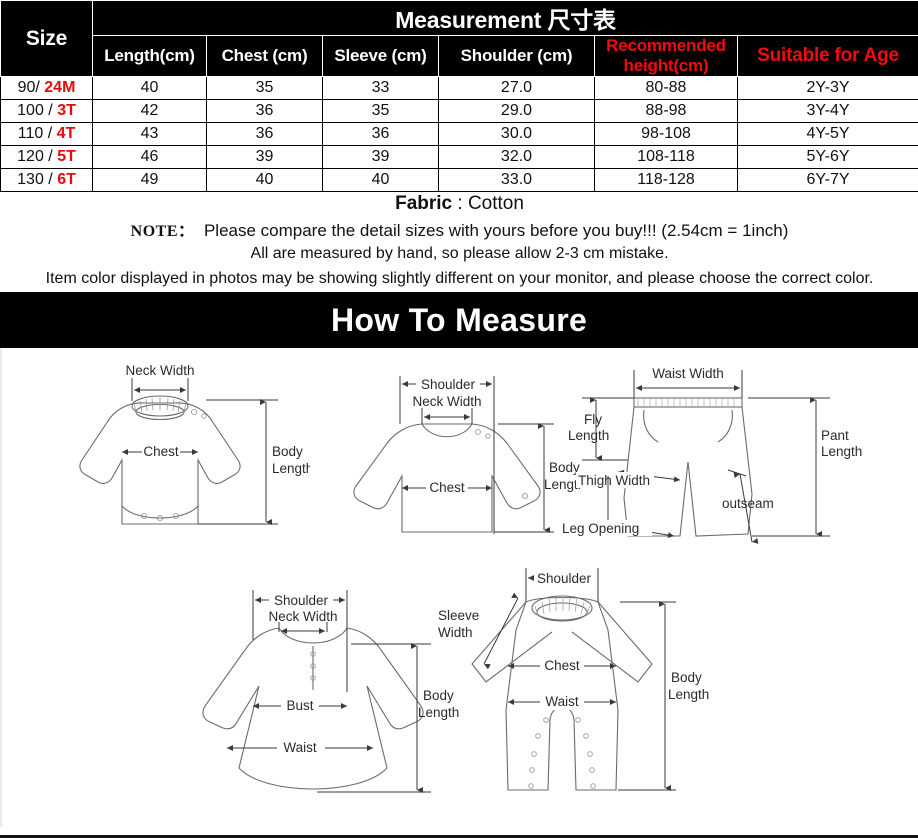 This screenshot has height=838, width=918. I want to click on cell-size: 110 / 4T, so click(46, 134).